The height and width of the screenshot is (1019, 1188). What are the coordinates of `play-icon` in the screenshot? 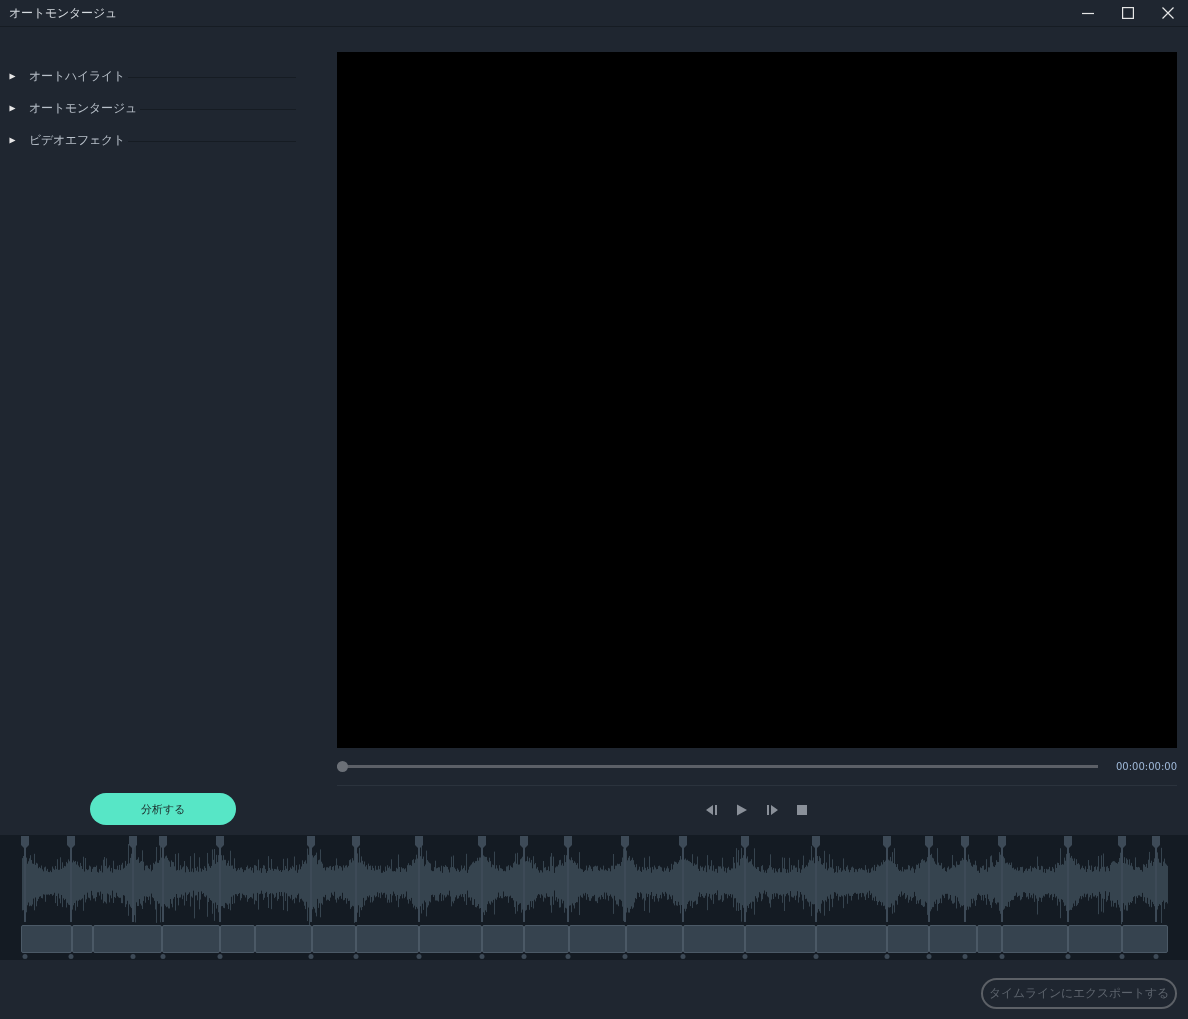 It's located at (742, 809).